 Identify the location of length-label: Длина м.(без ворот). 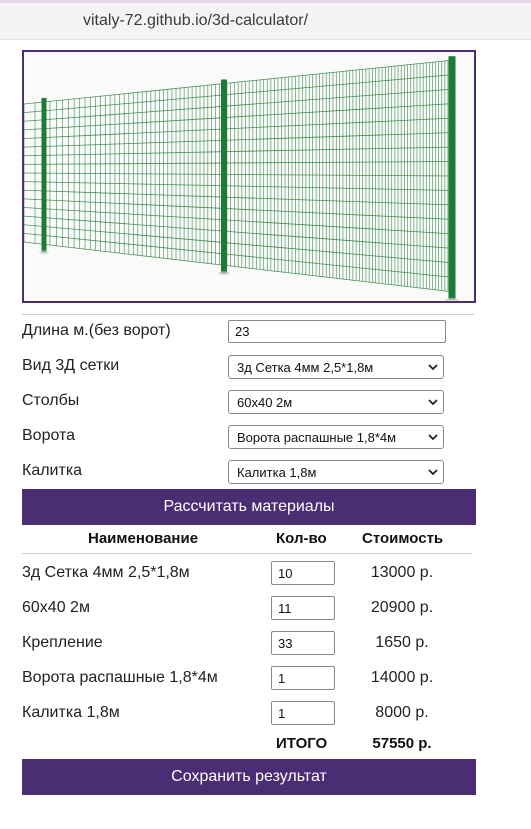
(96, 330).